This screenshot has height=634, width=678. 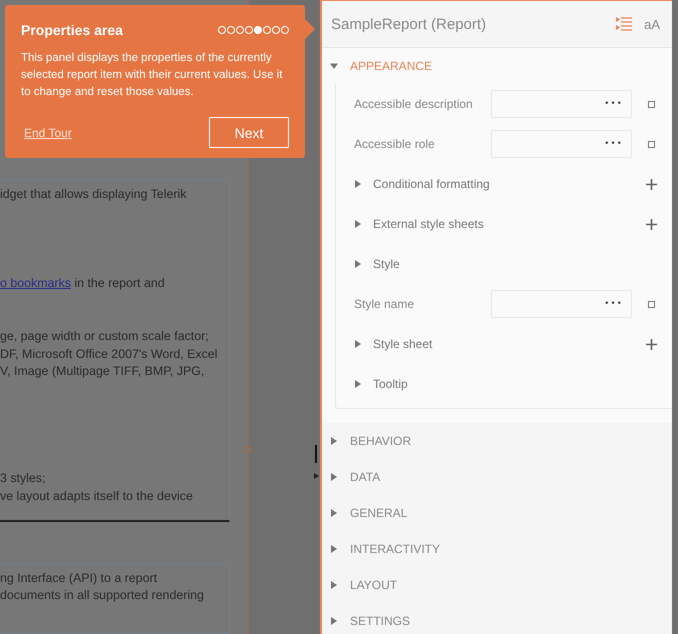 What do you see at coordinates (497, 477) in the screenshot?
I see `category-header: DATA` at bounding box center [497, 477].